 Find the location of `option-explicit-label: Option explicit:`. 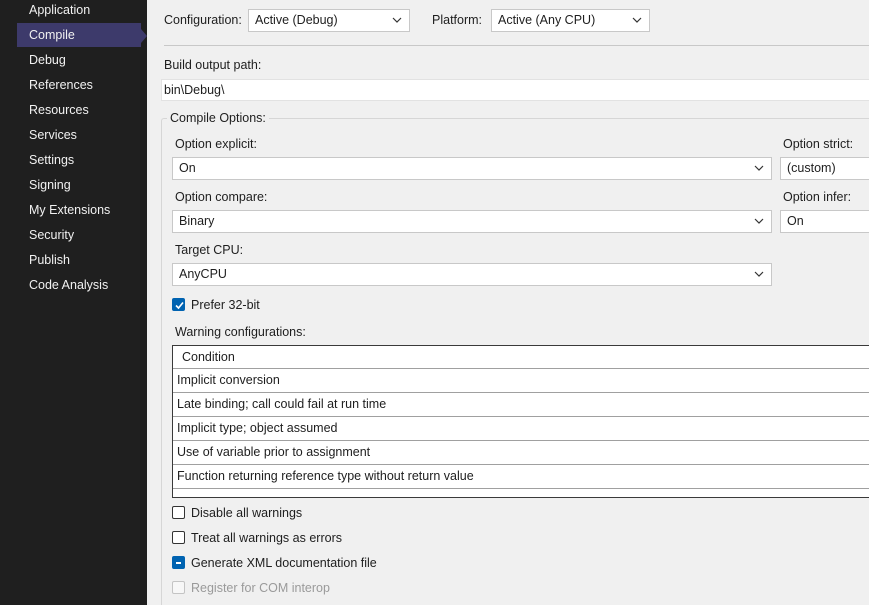

option-explicit-label: Option explicit: is located at coordinates (216, 144).